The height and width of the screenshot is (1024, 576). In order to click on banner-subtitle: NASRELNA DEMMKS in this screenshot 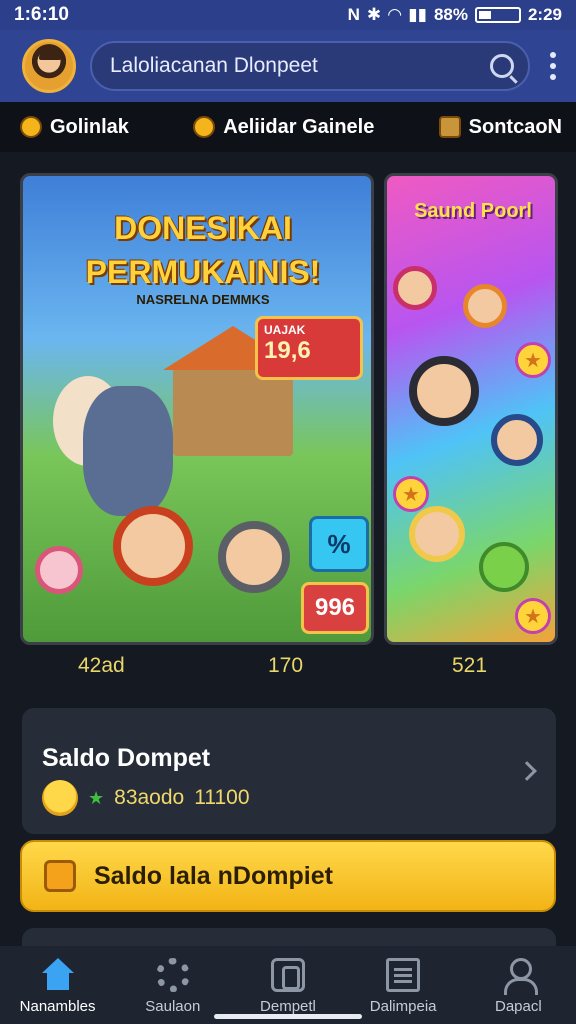, I will do `click(203, 299)`.